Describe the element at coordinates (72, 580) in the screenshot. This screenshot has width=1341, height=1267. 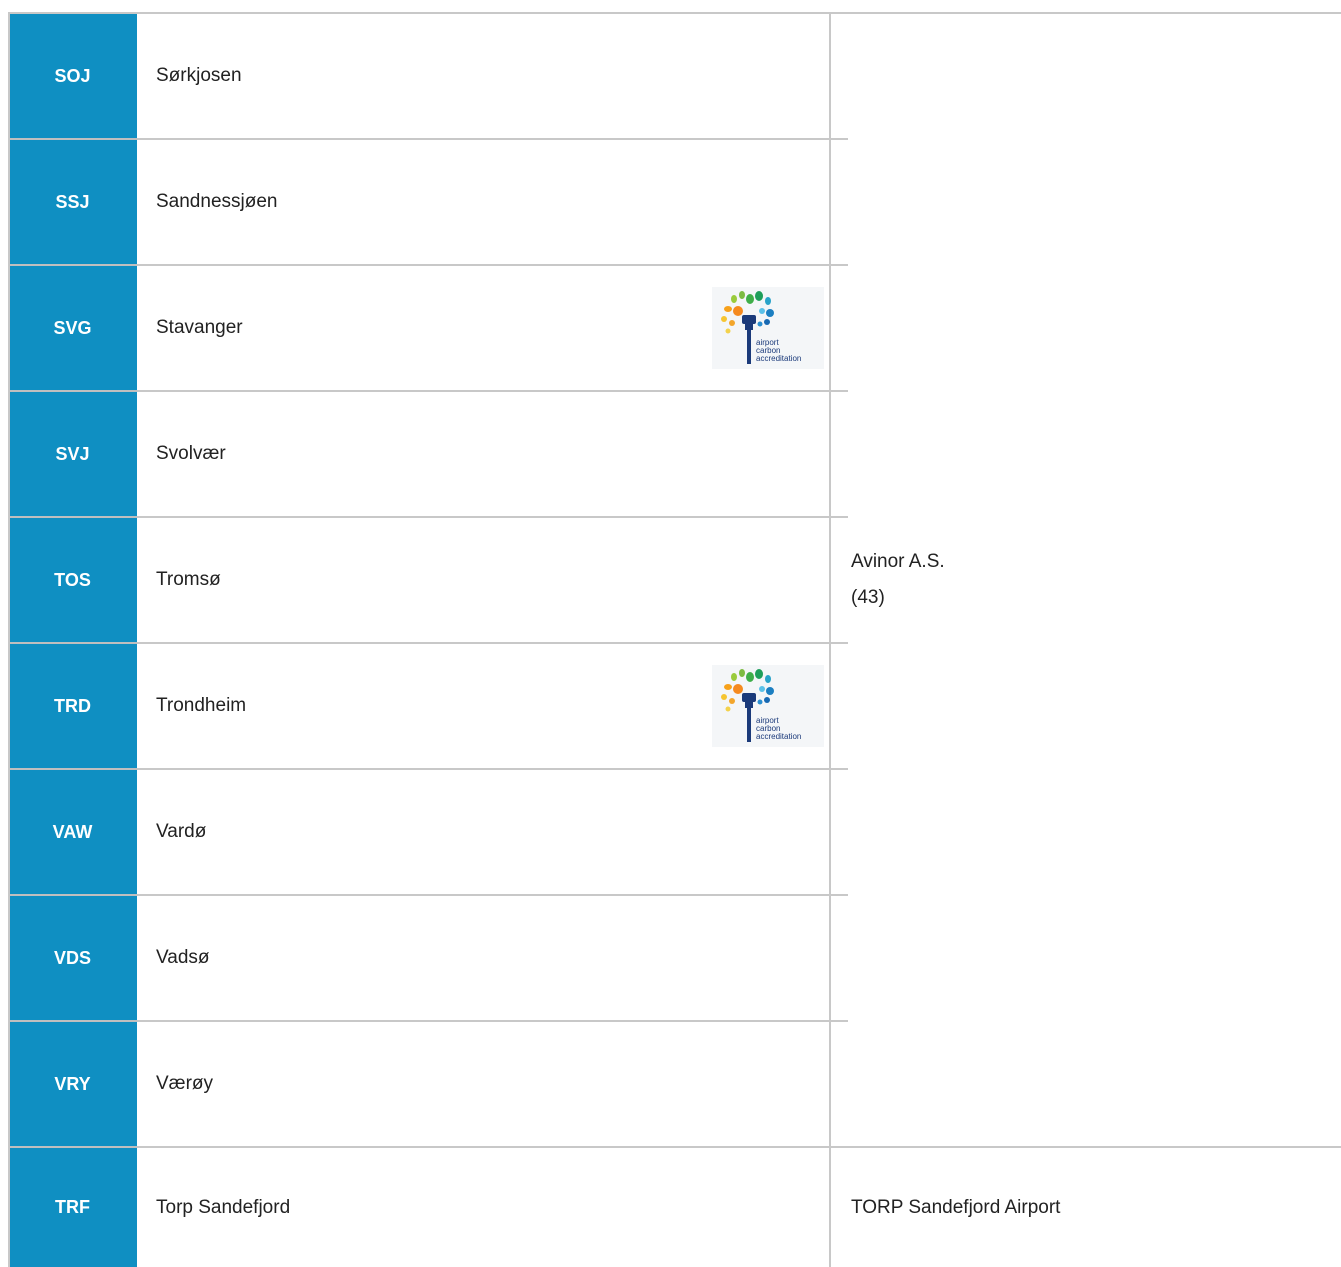
I see `airport-code: TOS` at that location.